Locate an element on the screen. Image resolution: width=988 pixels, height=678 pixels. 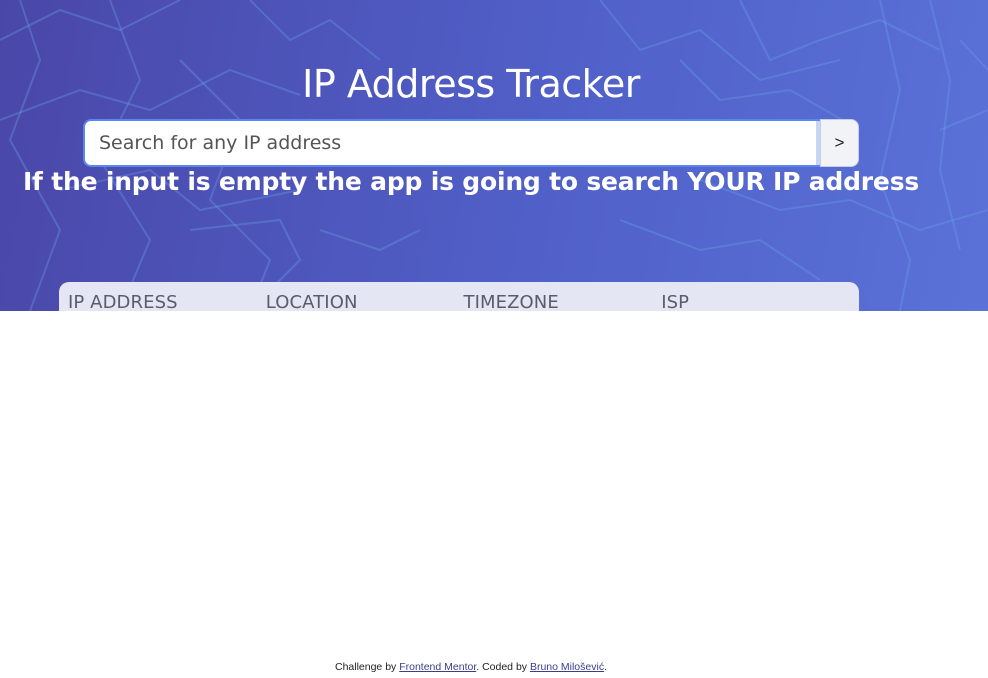
info-label-timezone: TIMEZONE is located at coordinates (511, 301).